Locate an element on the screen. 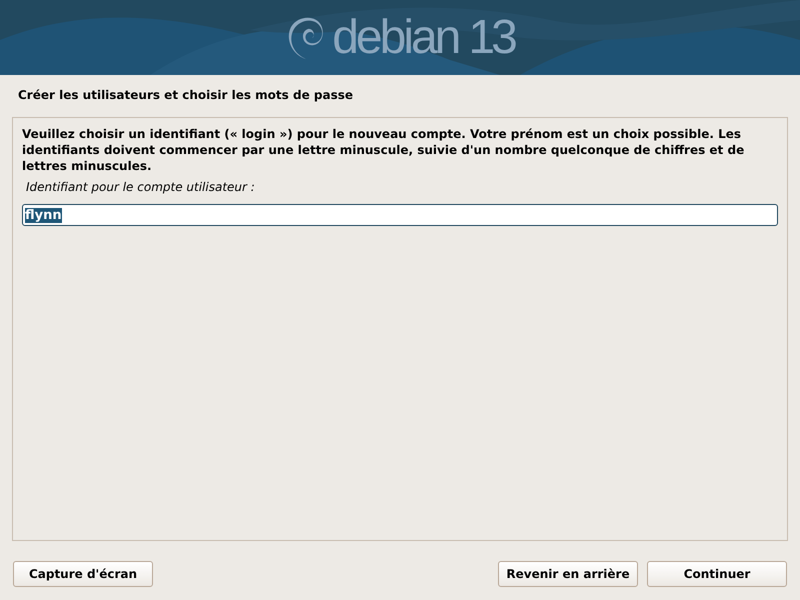  logo-version: 13 is located at coordinates (491, 38).